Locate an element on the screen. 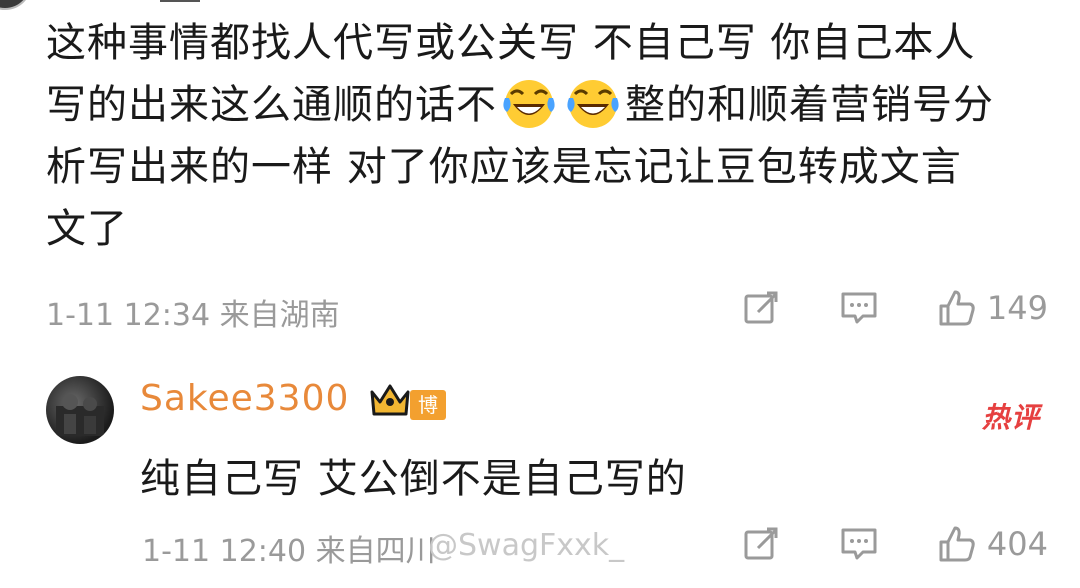 The width and height of the screenshot is (1080, 588). reply-meta: 1-11 12:40 来自四川 is located at coordinates (289, 548).